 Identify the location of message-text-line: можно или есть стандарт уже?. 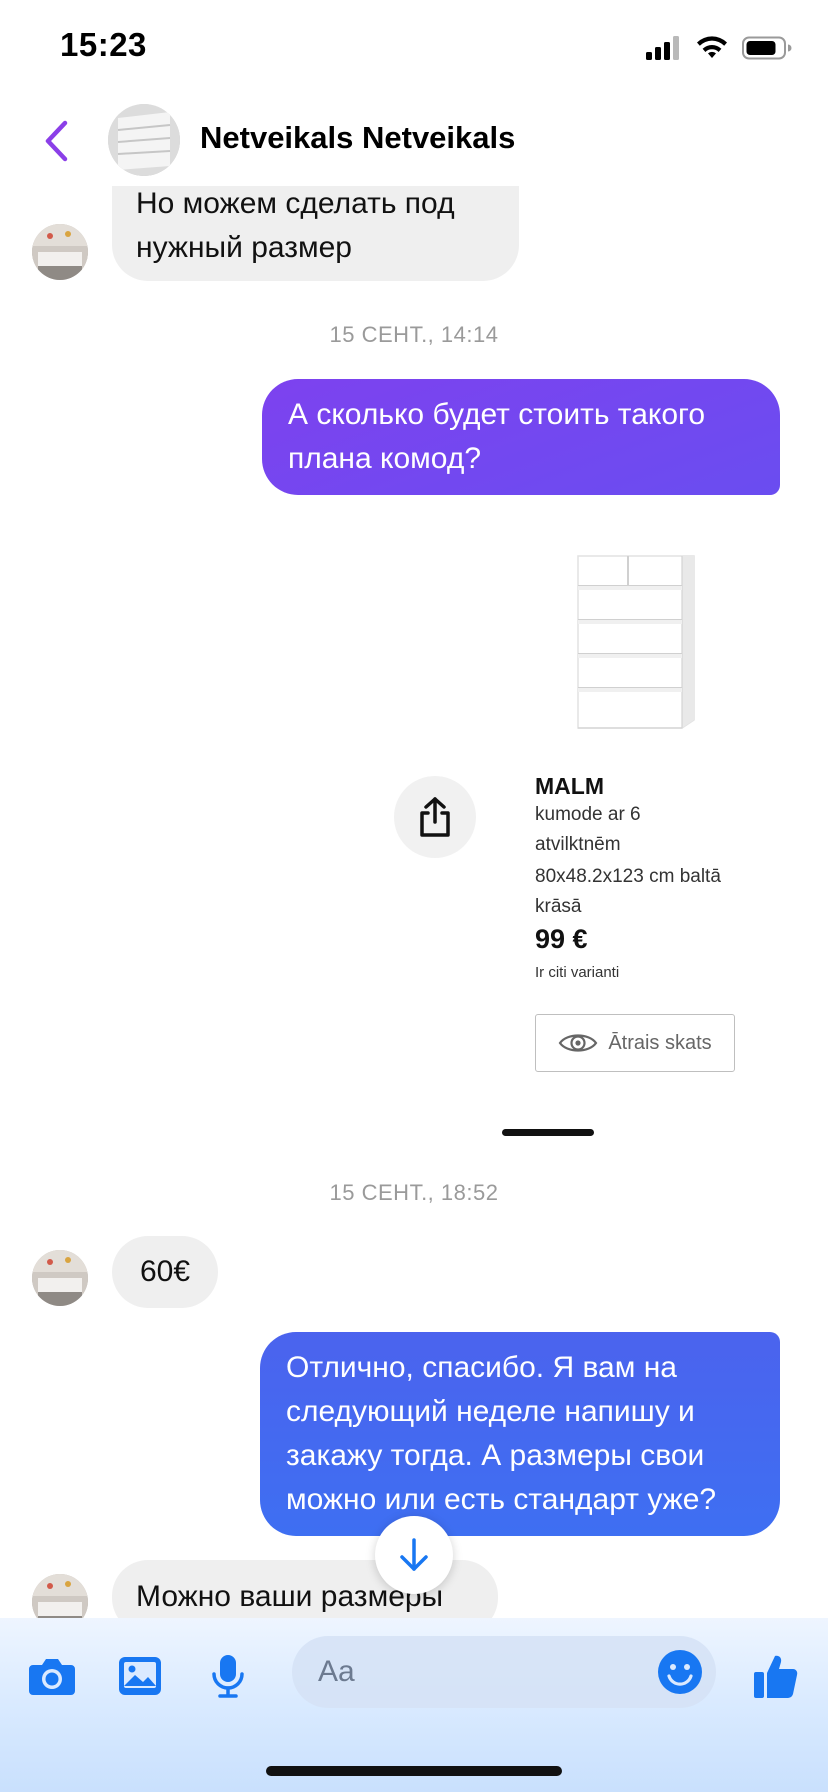
(501, 1499).